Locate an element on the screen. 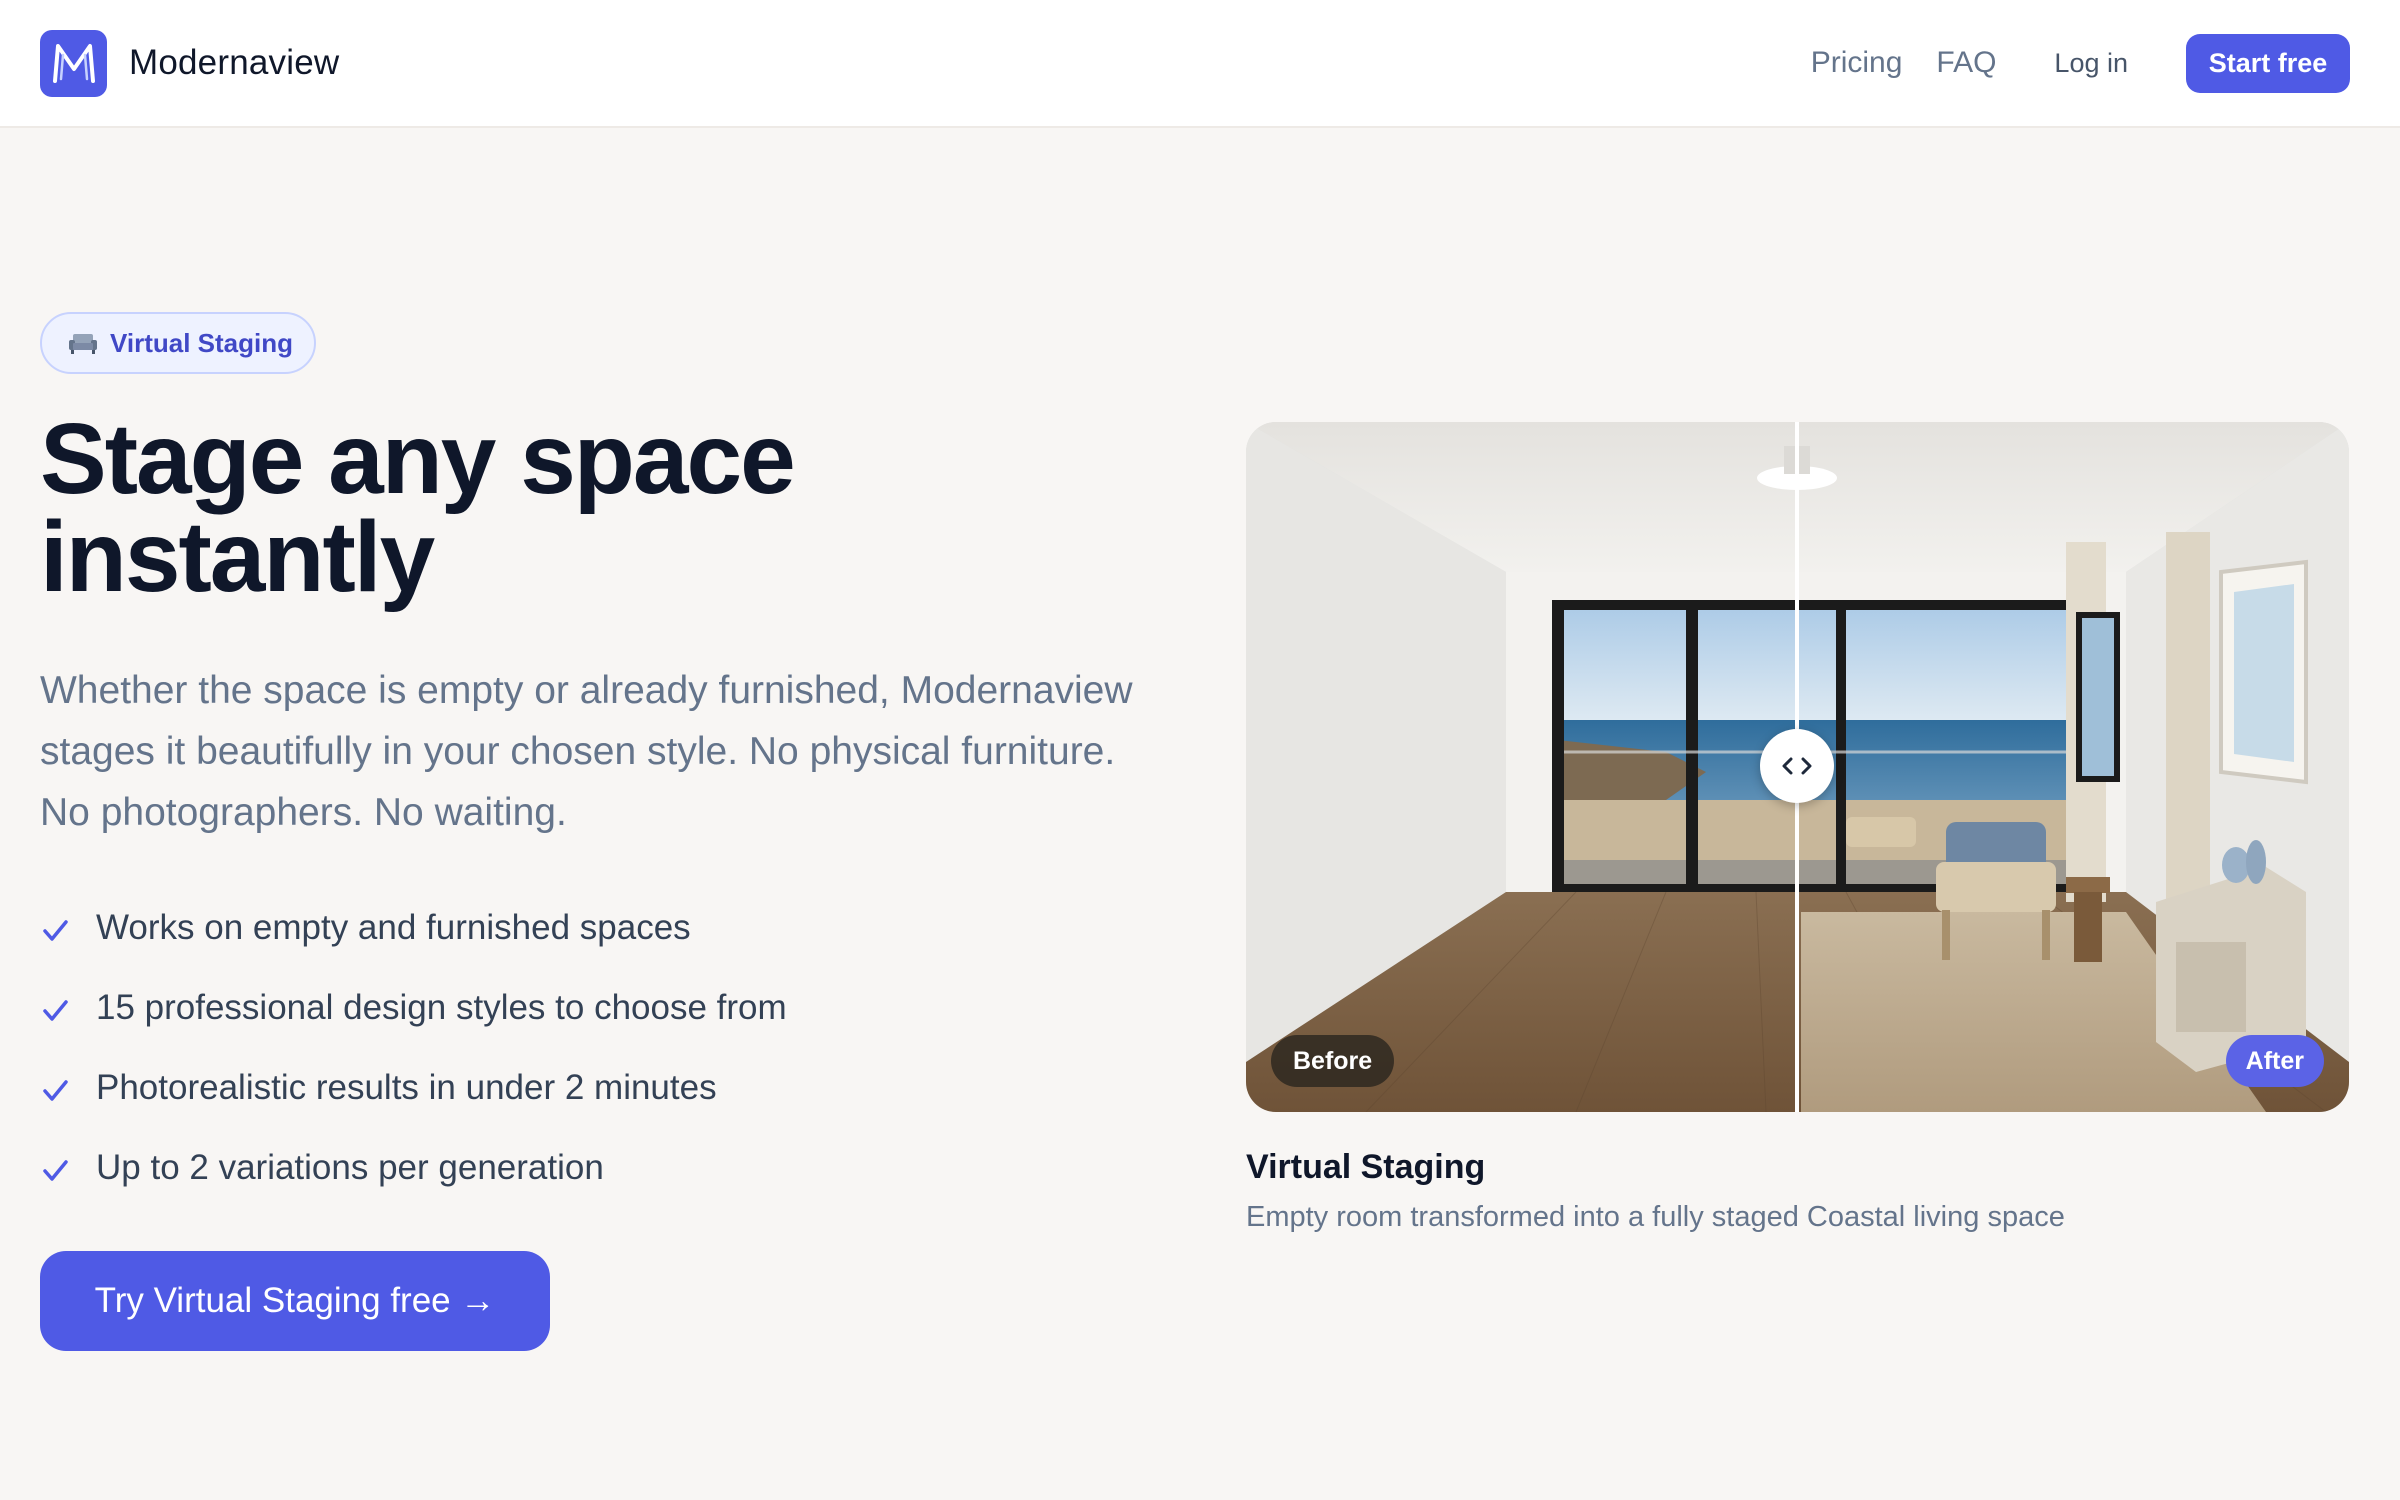 Image resolution: width=2400 pixels, height=1500 pixels. main-nav: Pricing FAQ Log in Start free is located at coordinates (2080, 63).